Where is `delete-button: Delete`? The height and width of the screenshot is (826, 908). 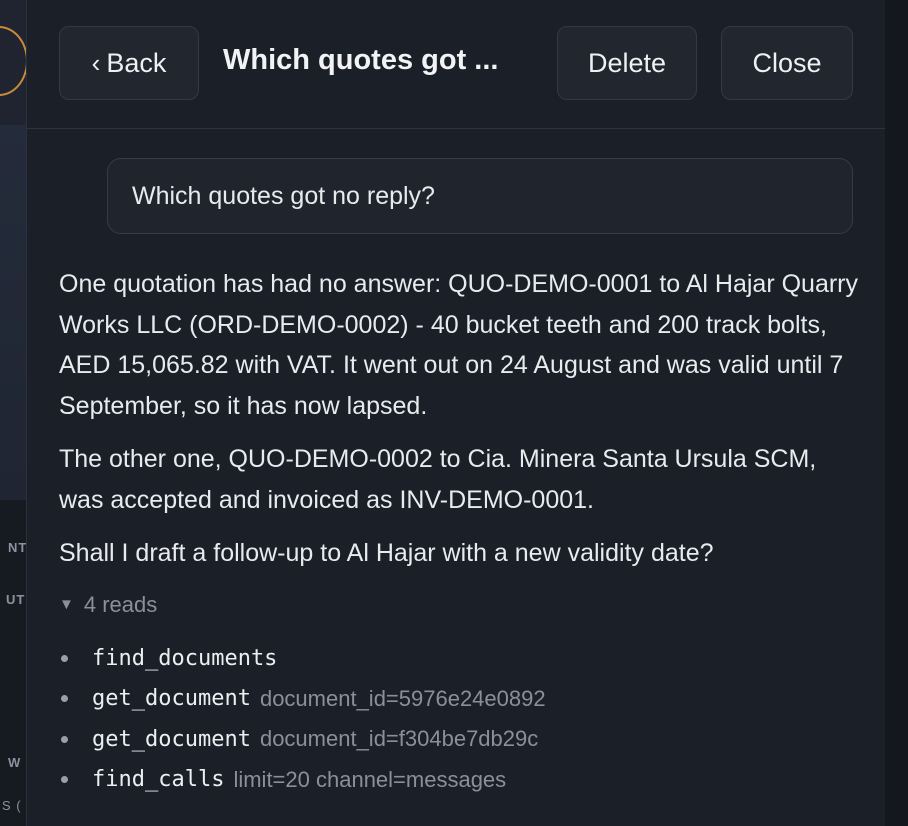
delete-button: Delete is located at coordinates (627, 63).